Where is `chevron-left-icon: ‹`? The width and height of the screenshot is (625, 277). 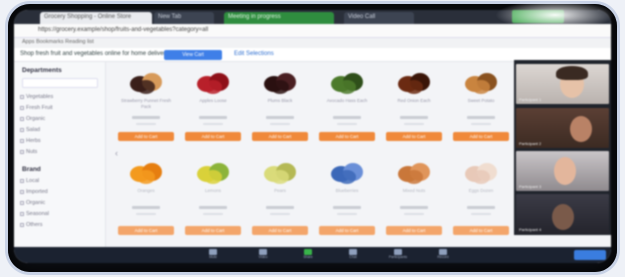 chevron-left-icon: ‹ is located at coordinates (116, 153).